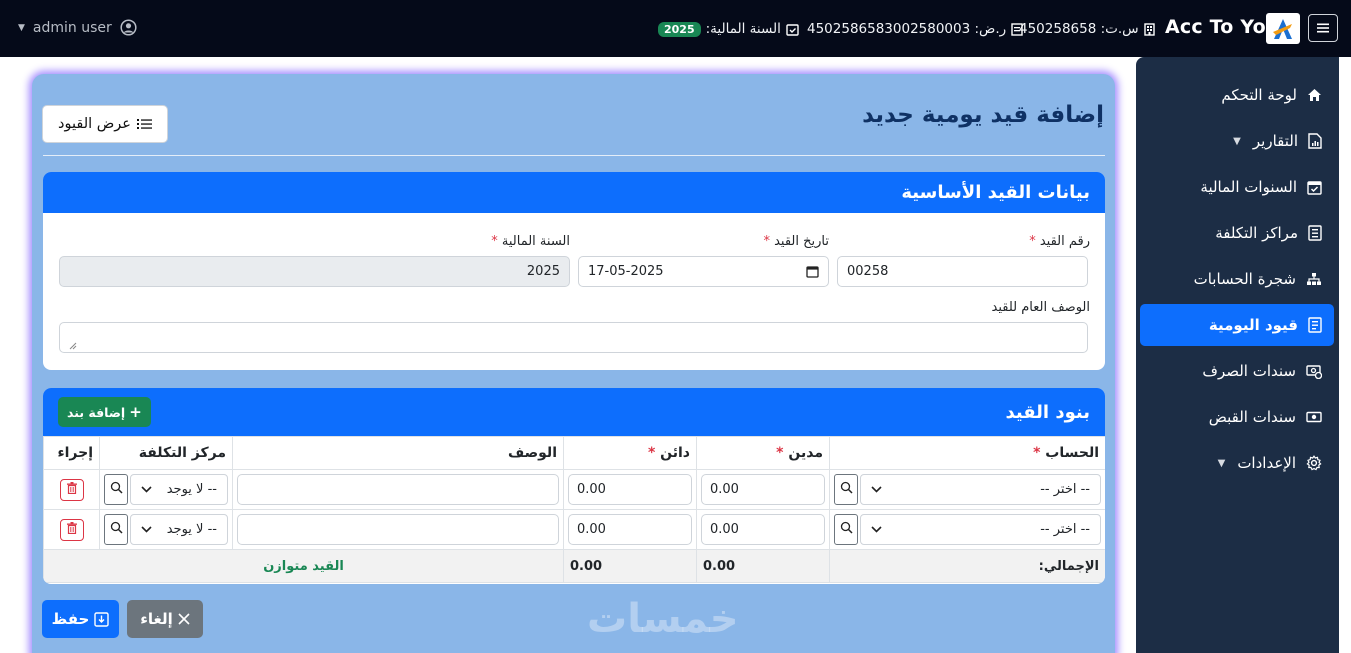  I want to click on save-button: حفظ, so click(80, 619).